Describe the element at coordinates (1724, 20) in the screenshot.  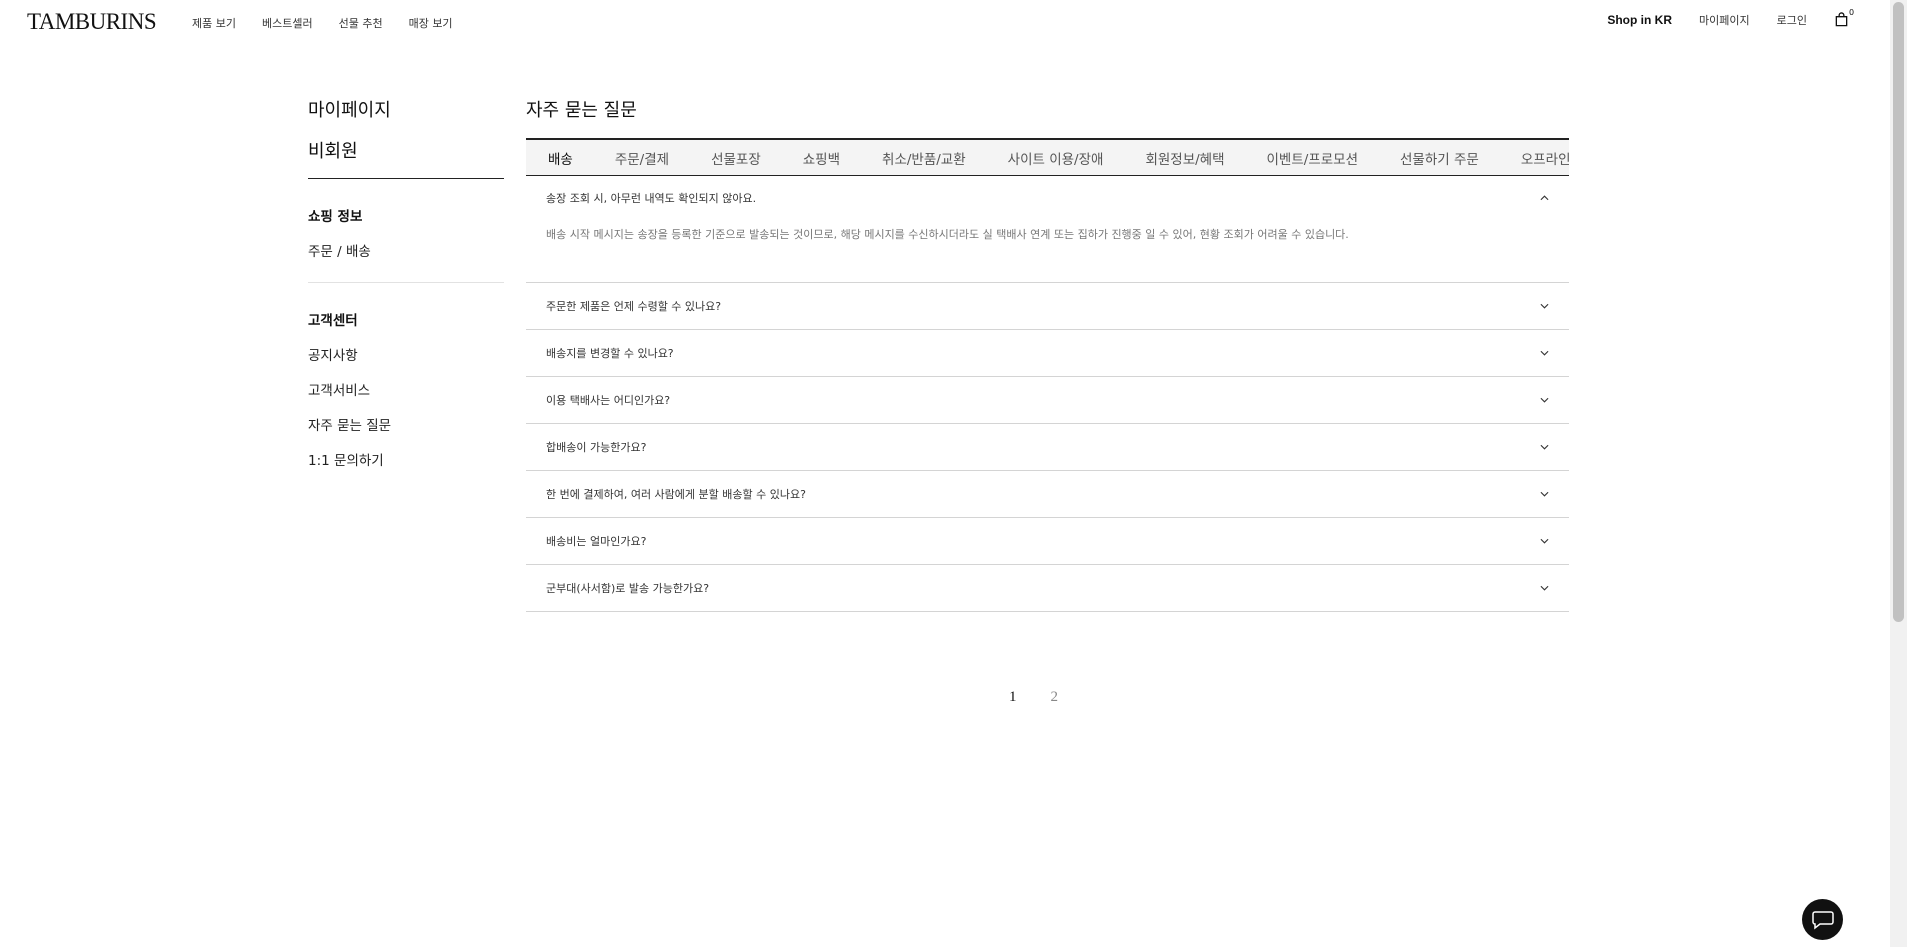
I see `mypage-link: 마이페이지` at that location.